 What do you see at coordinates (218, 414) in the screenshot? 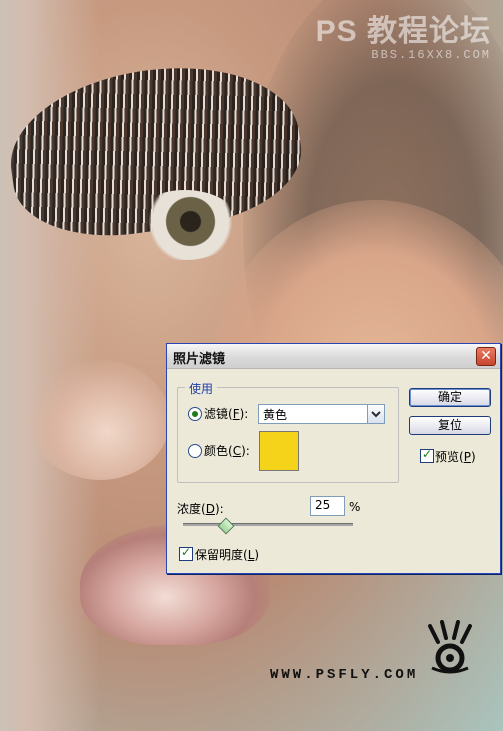
I see `filter-label-prefix: 滤镜(` at bounding box center [218, 414].